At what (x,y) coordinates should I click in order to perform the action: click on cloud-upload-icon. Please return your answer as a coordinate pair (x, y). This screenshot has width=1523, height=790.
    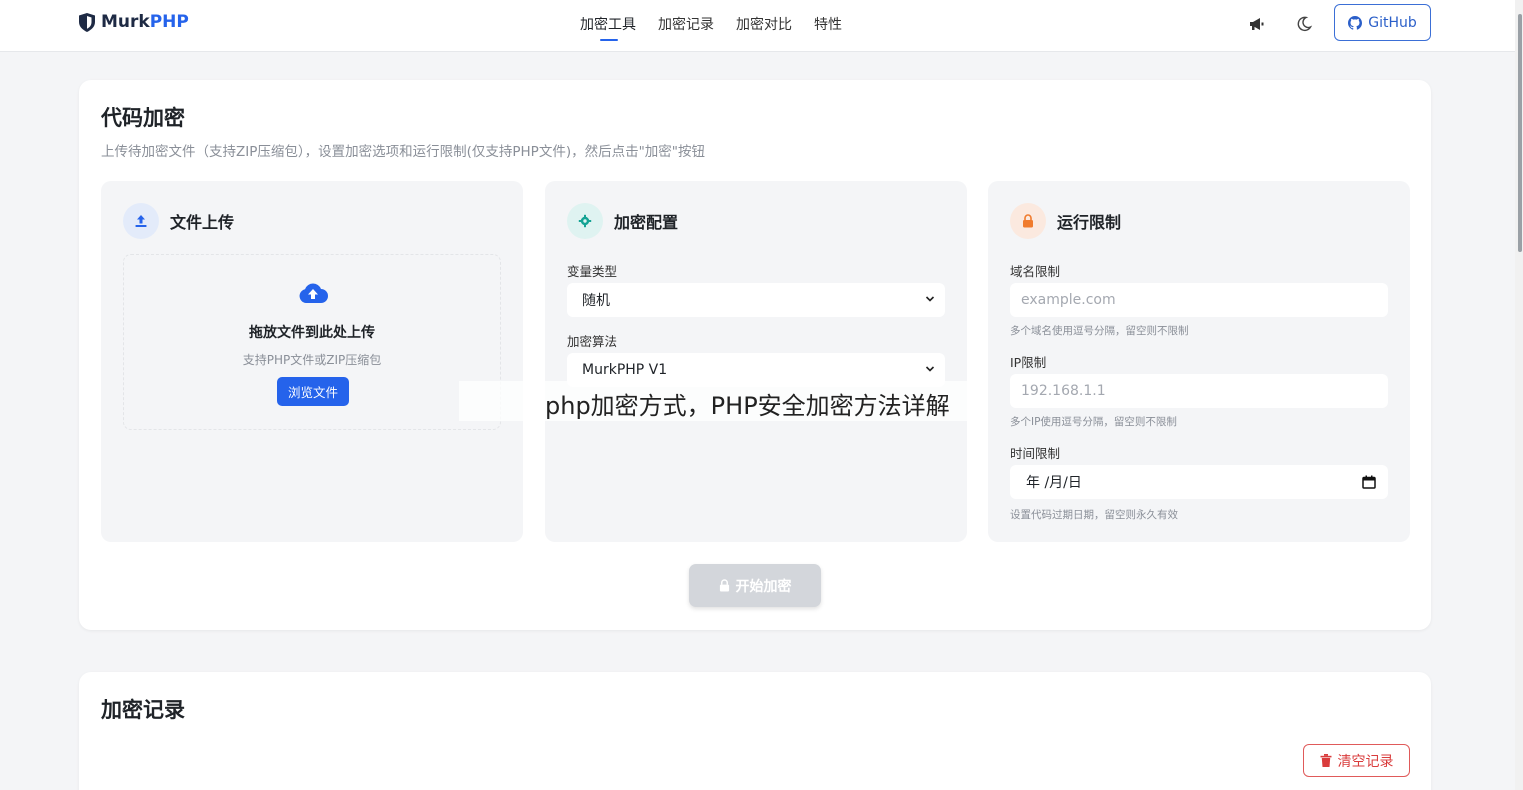
    Looking at the image, I should click on (313, 293).